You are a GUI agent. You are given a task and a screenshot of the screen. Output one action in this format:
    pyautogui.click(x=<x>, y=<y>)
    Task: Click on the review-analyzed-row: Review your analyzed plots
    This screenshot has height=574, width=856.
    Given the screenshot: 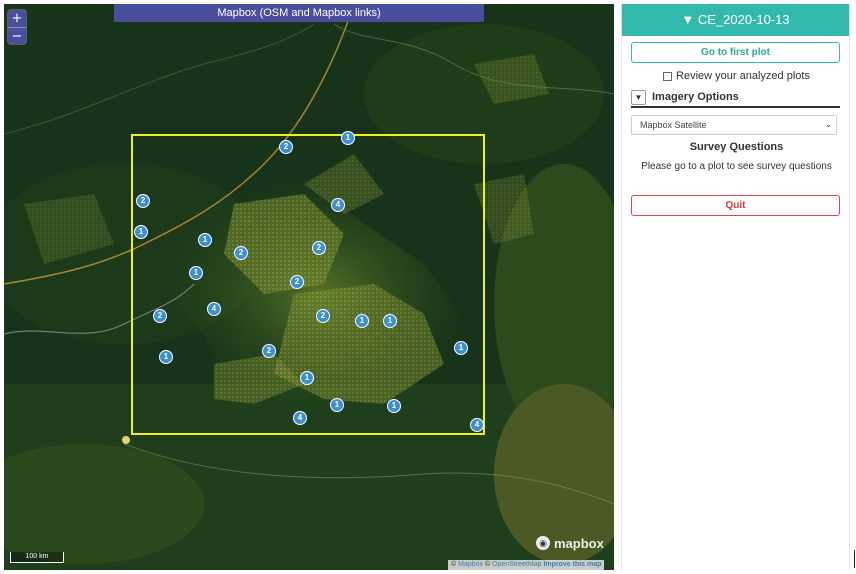 What is the action you would take?
    pyautogui.click(x=736, y=76)
    